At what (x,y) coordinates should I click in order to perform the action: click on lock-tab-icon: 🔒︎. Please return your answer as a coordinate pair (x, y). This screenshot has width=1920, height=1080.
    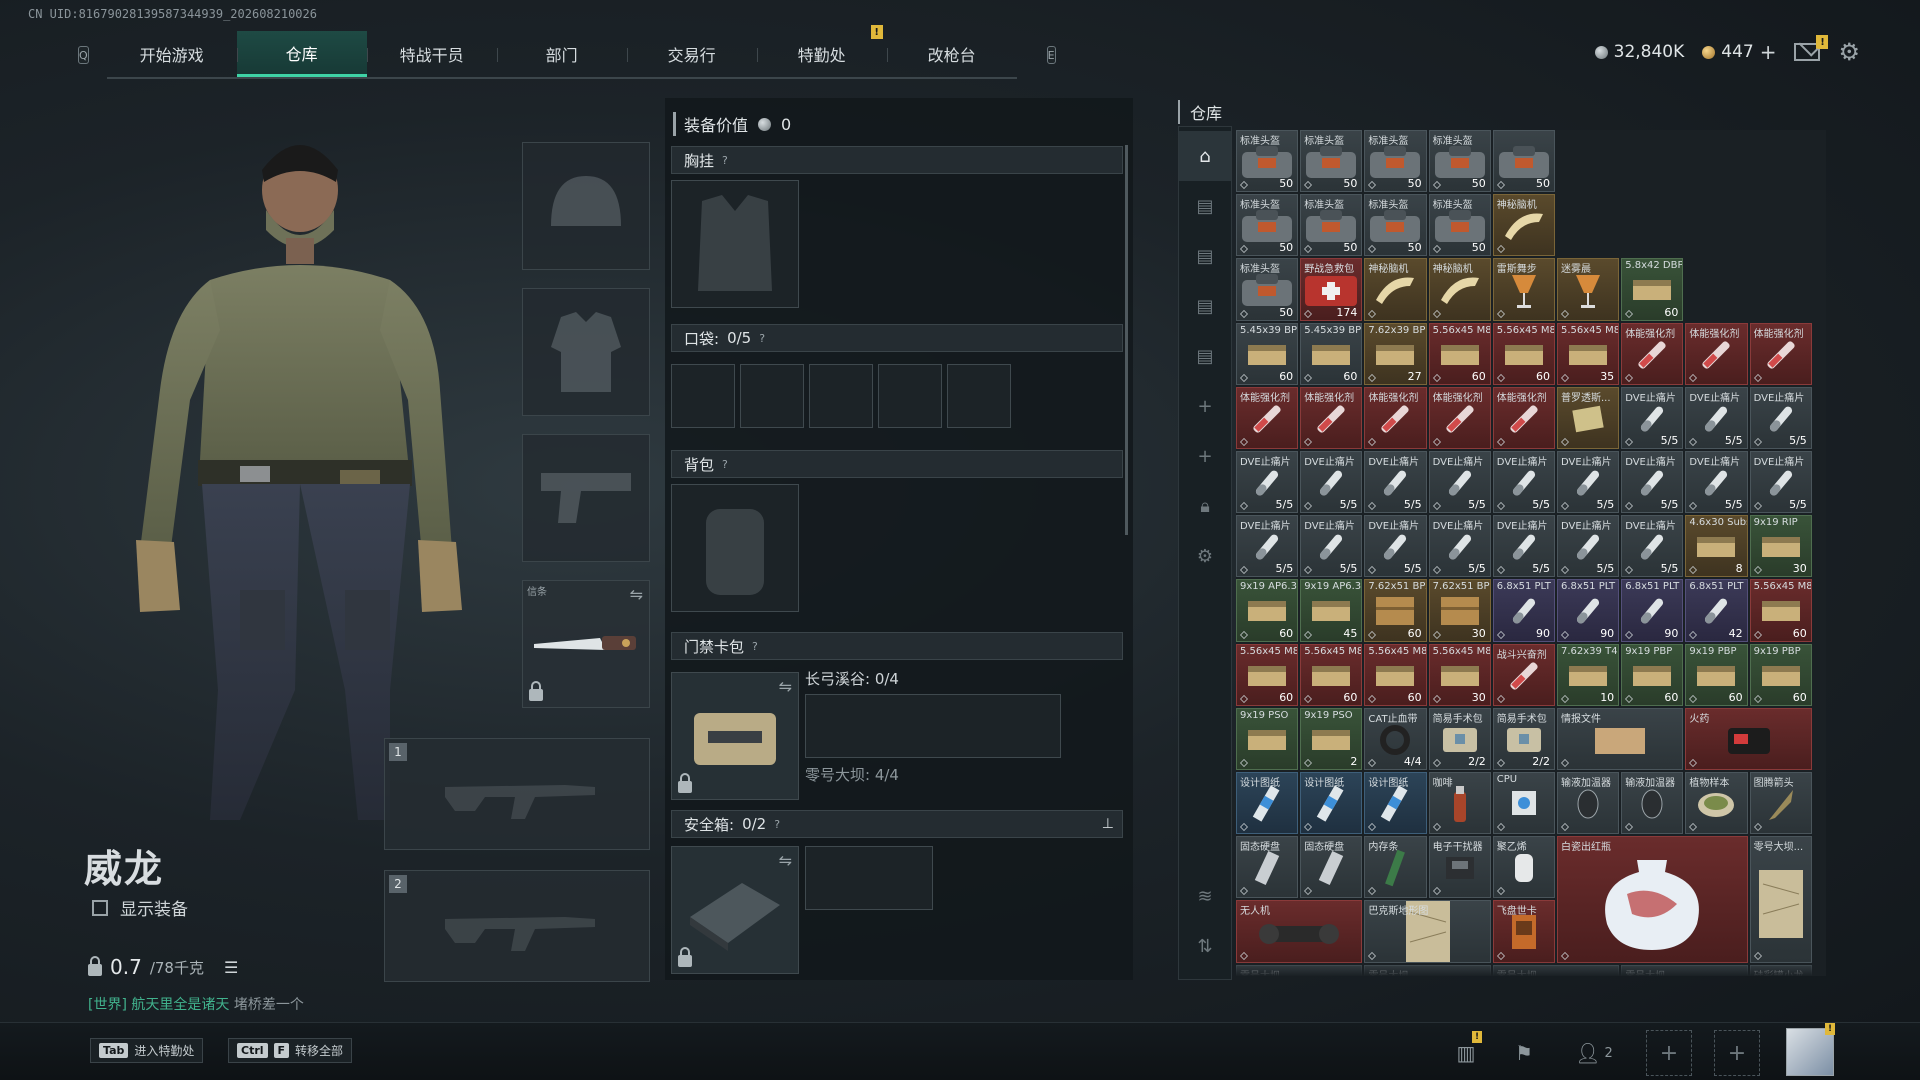
    Looking at the image, I should click on (1205, 506).